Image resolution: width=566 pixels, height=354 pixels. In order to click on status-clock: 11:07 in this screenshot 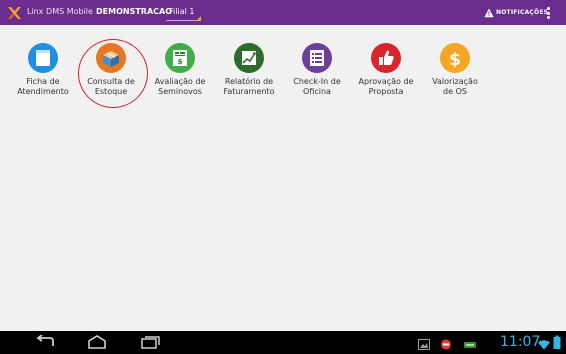, I will do `click(520, 342)`.